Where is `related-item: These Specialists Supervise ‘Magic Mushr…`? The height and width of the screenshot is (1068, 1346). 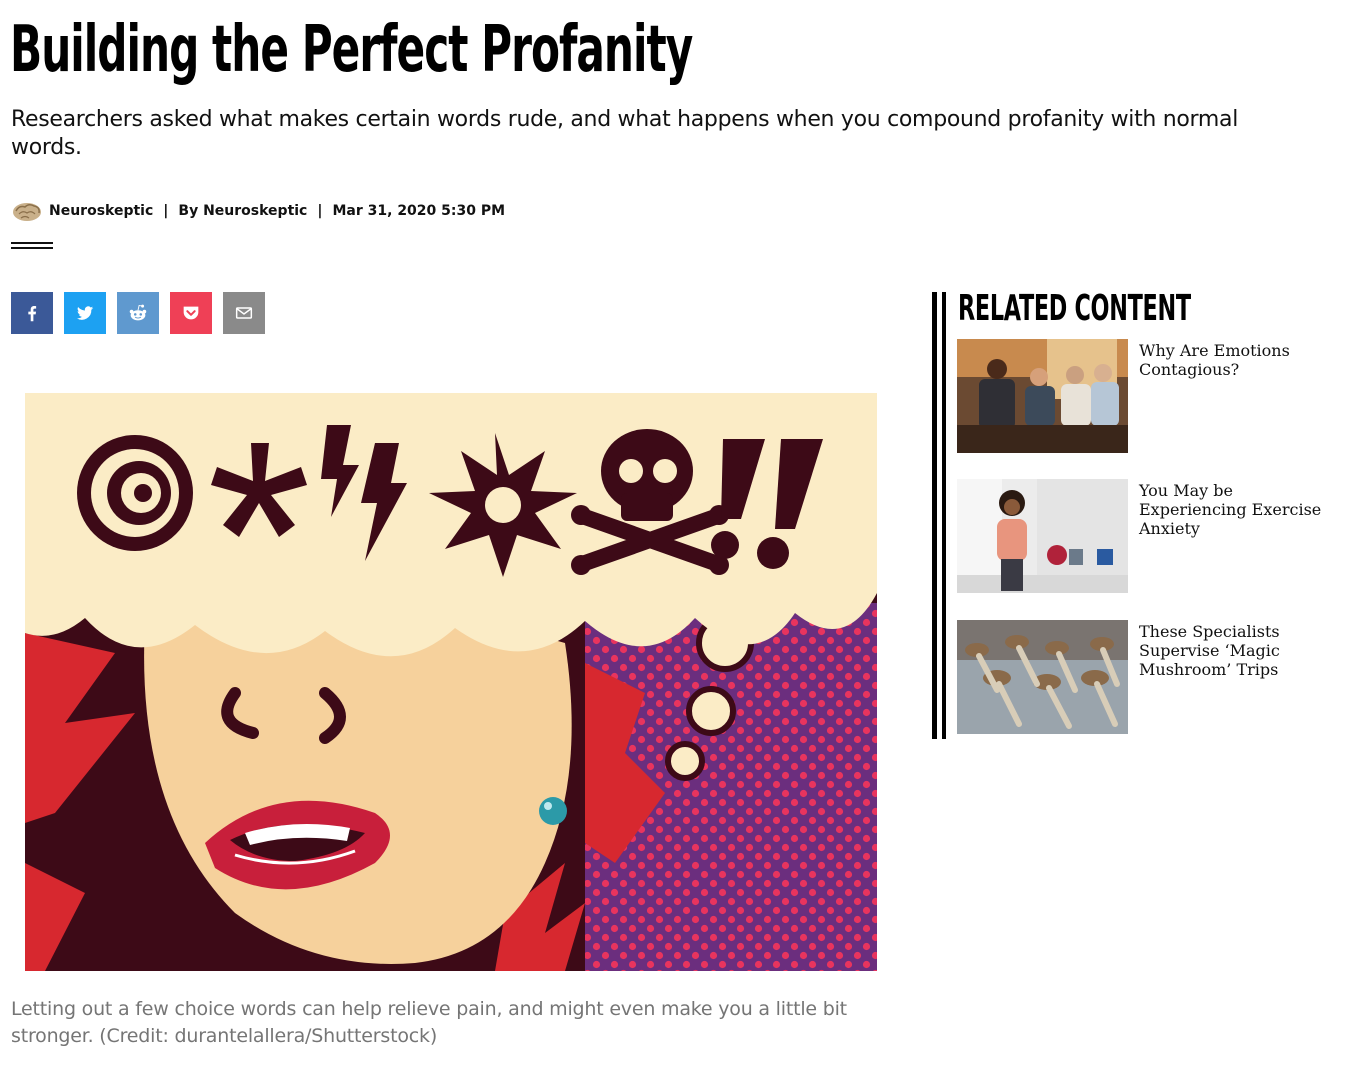
related-item: These Specialists Supervise ‘Magic Mushr… is located at coordinates (1147, 677).